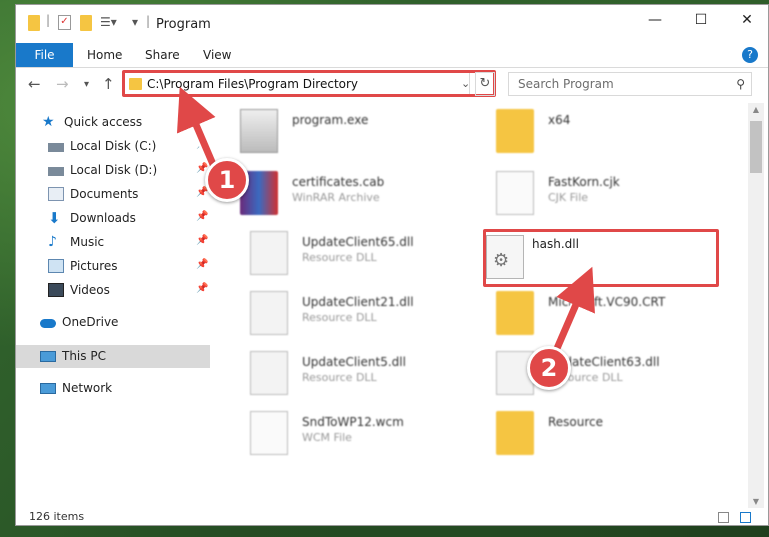  Describe the element at coordinates (327, 437) in the screenshot. I see `file-type: WCM File` at that location.